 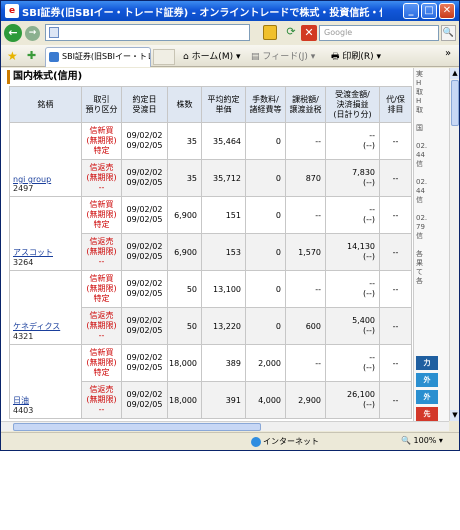 What do you see at coordinates (309, 33) in the screenshot?
I see `stop-button: ✕` at bounding box center [309, 33].